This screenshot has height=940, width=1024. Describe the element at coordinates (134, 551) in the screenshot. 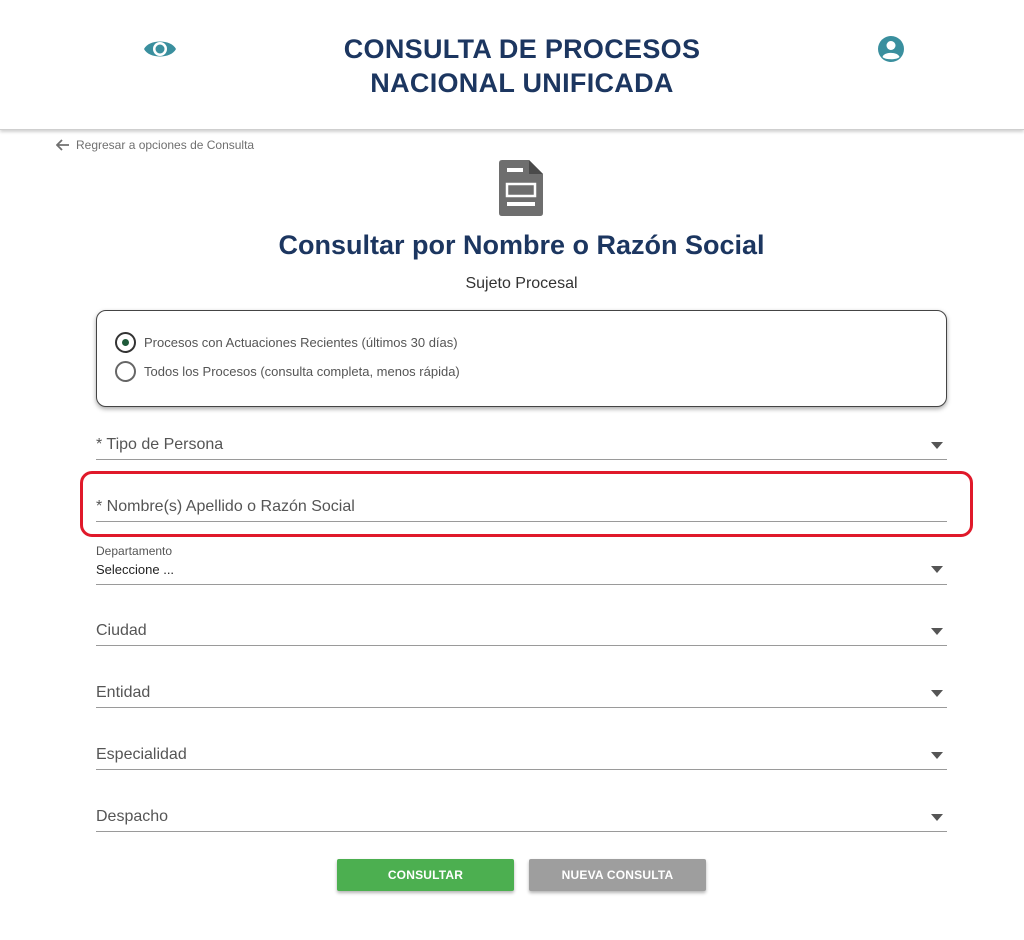

I see `departamento-label: Departamento` at that location.